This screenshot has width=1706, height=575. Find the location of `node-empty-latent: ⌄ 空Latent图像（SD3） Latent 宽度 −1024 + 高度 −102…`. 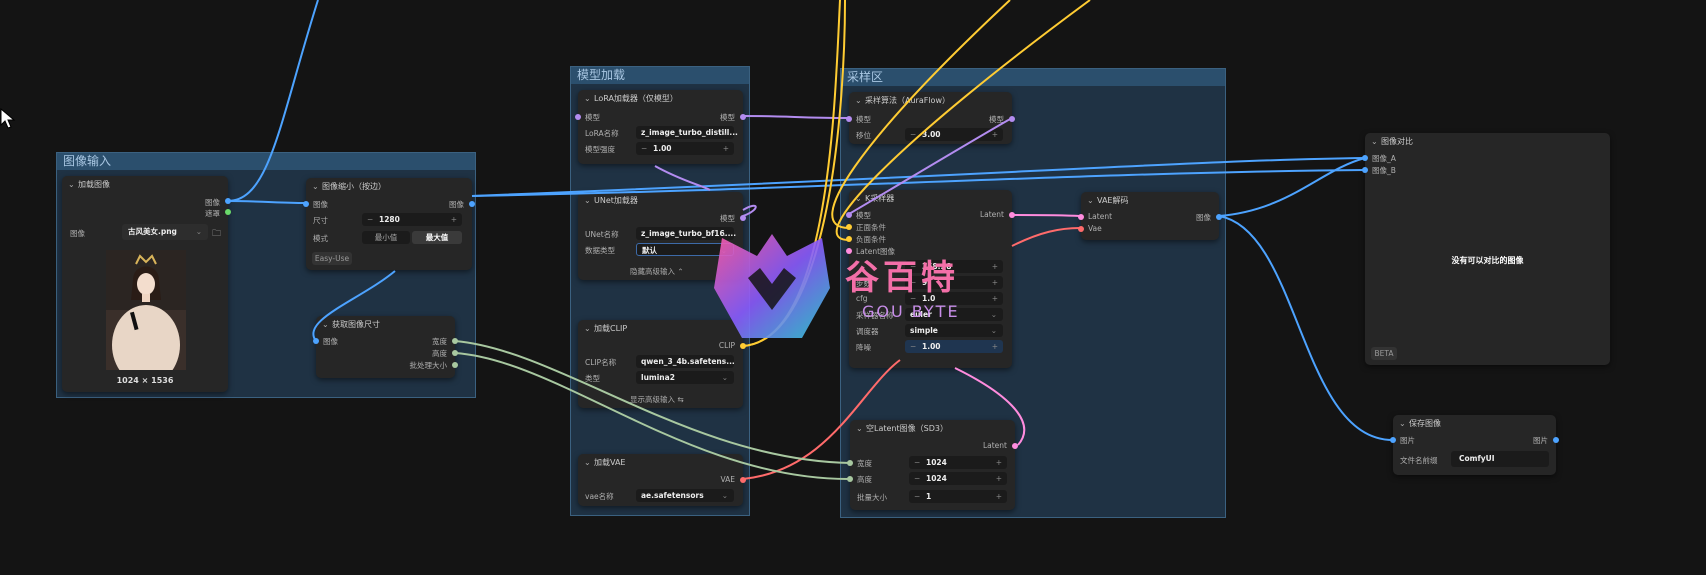

node-empty-latent: ⌄ 空Latent图像（SD3） Latent 宽度 −1024 + 高度 −102… is located at coordinates (932, 465).